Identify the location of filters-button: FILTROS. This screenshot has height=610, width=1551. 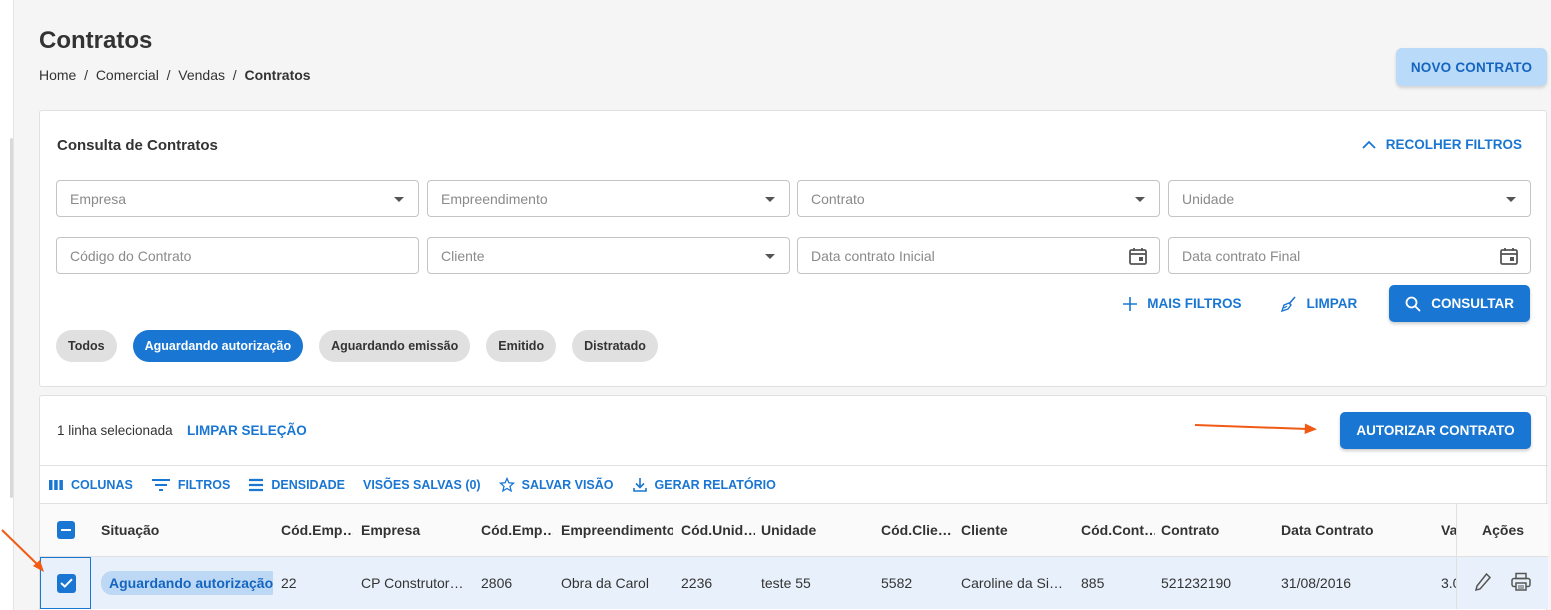
(190, 485).